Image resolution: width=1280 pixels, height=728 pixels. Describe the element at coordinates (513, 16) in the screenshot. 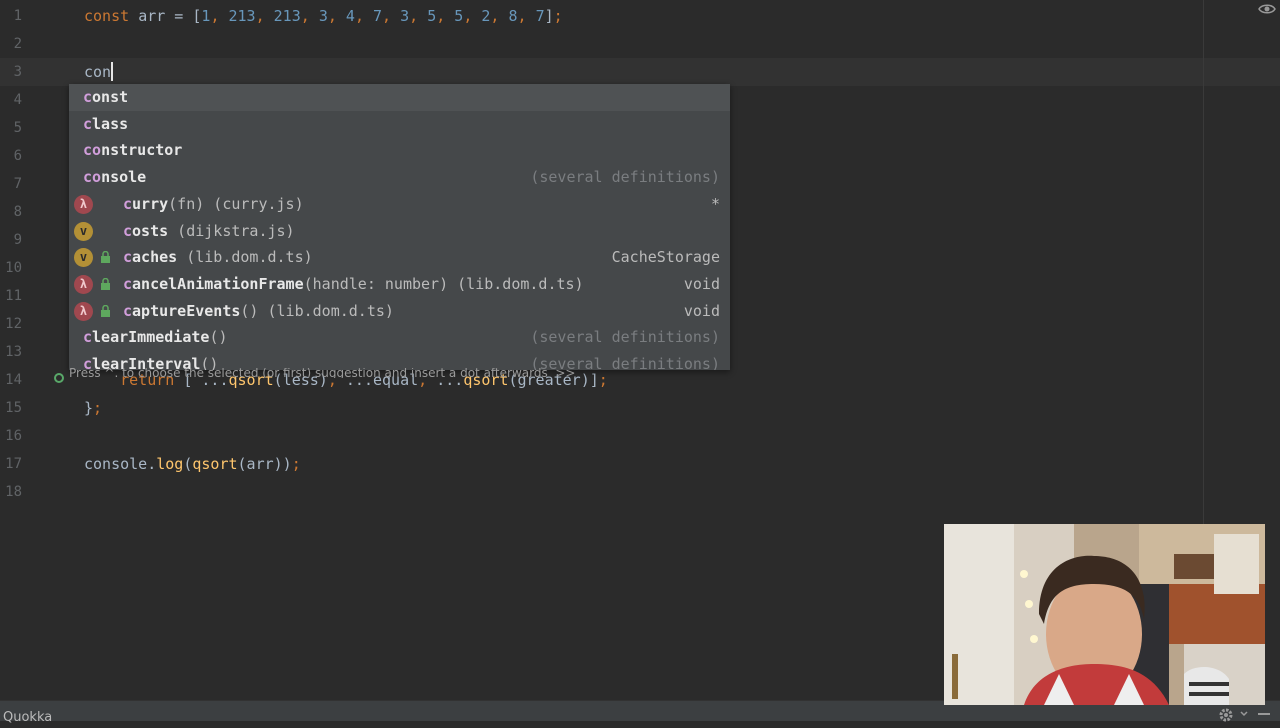

I see `code-token: 8` at that location.